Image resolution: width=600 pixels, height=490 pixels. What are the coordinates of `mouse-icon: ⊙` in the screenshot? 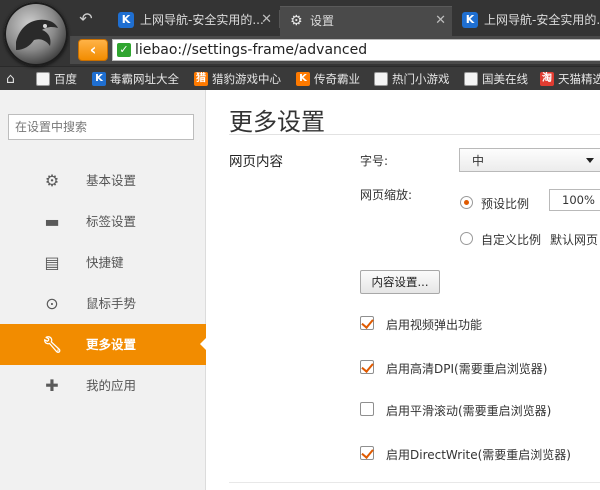 It's located at (52, 303).